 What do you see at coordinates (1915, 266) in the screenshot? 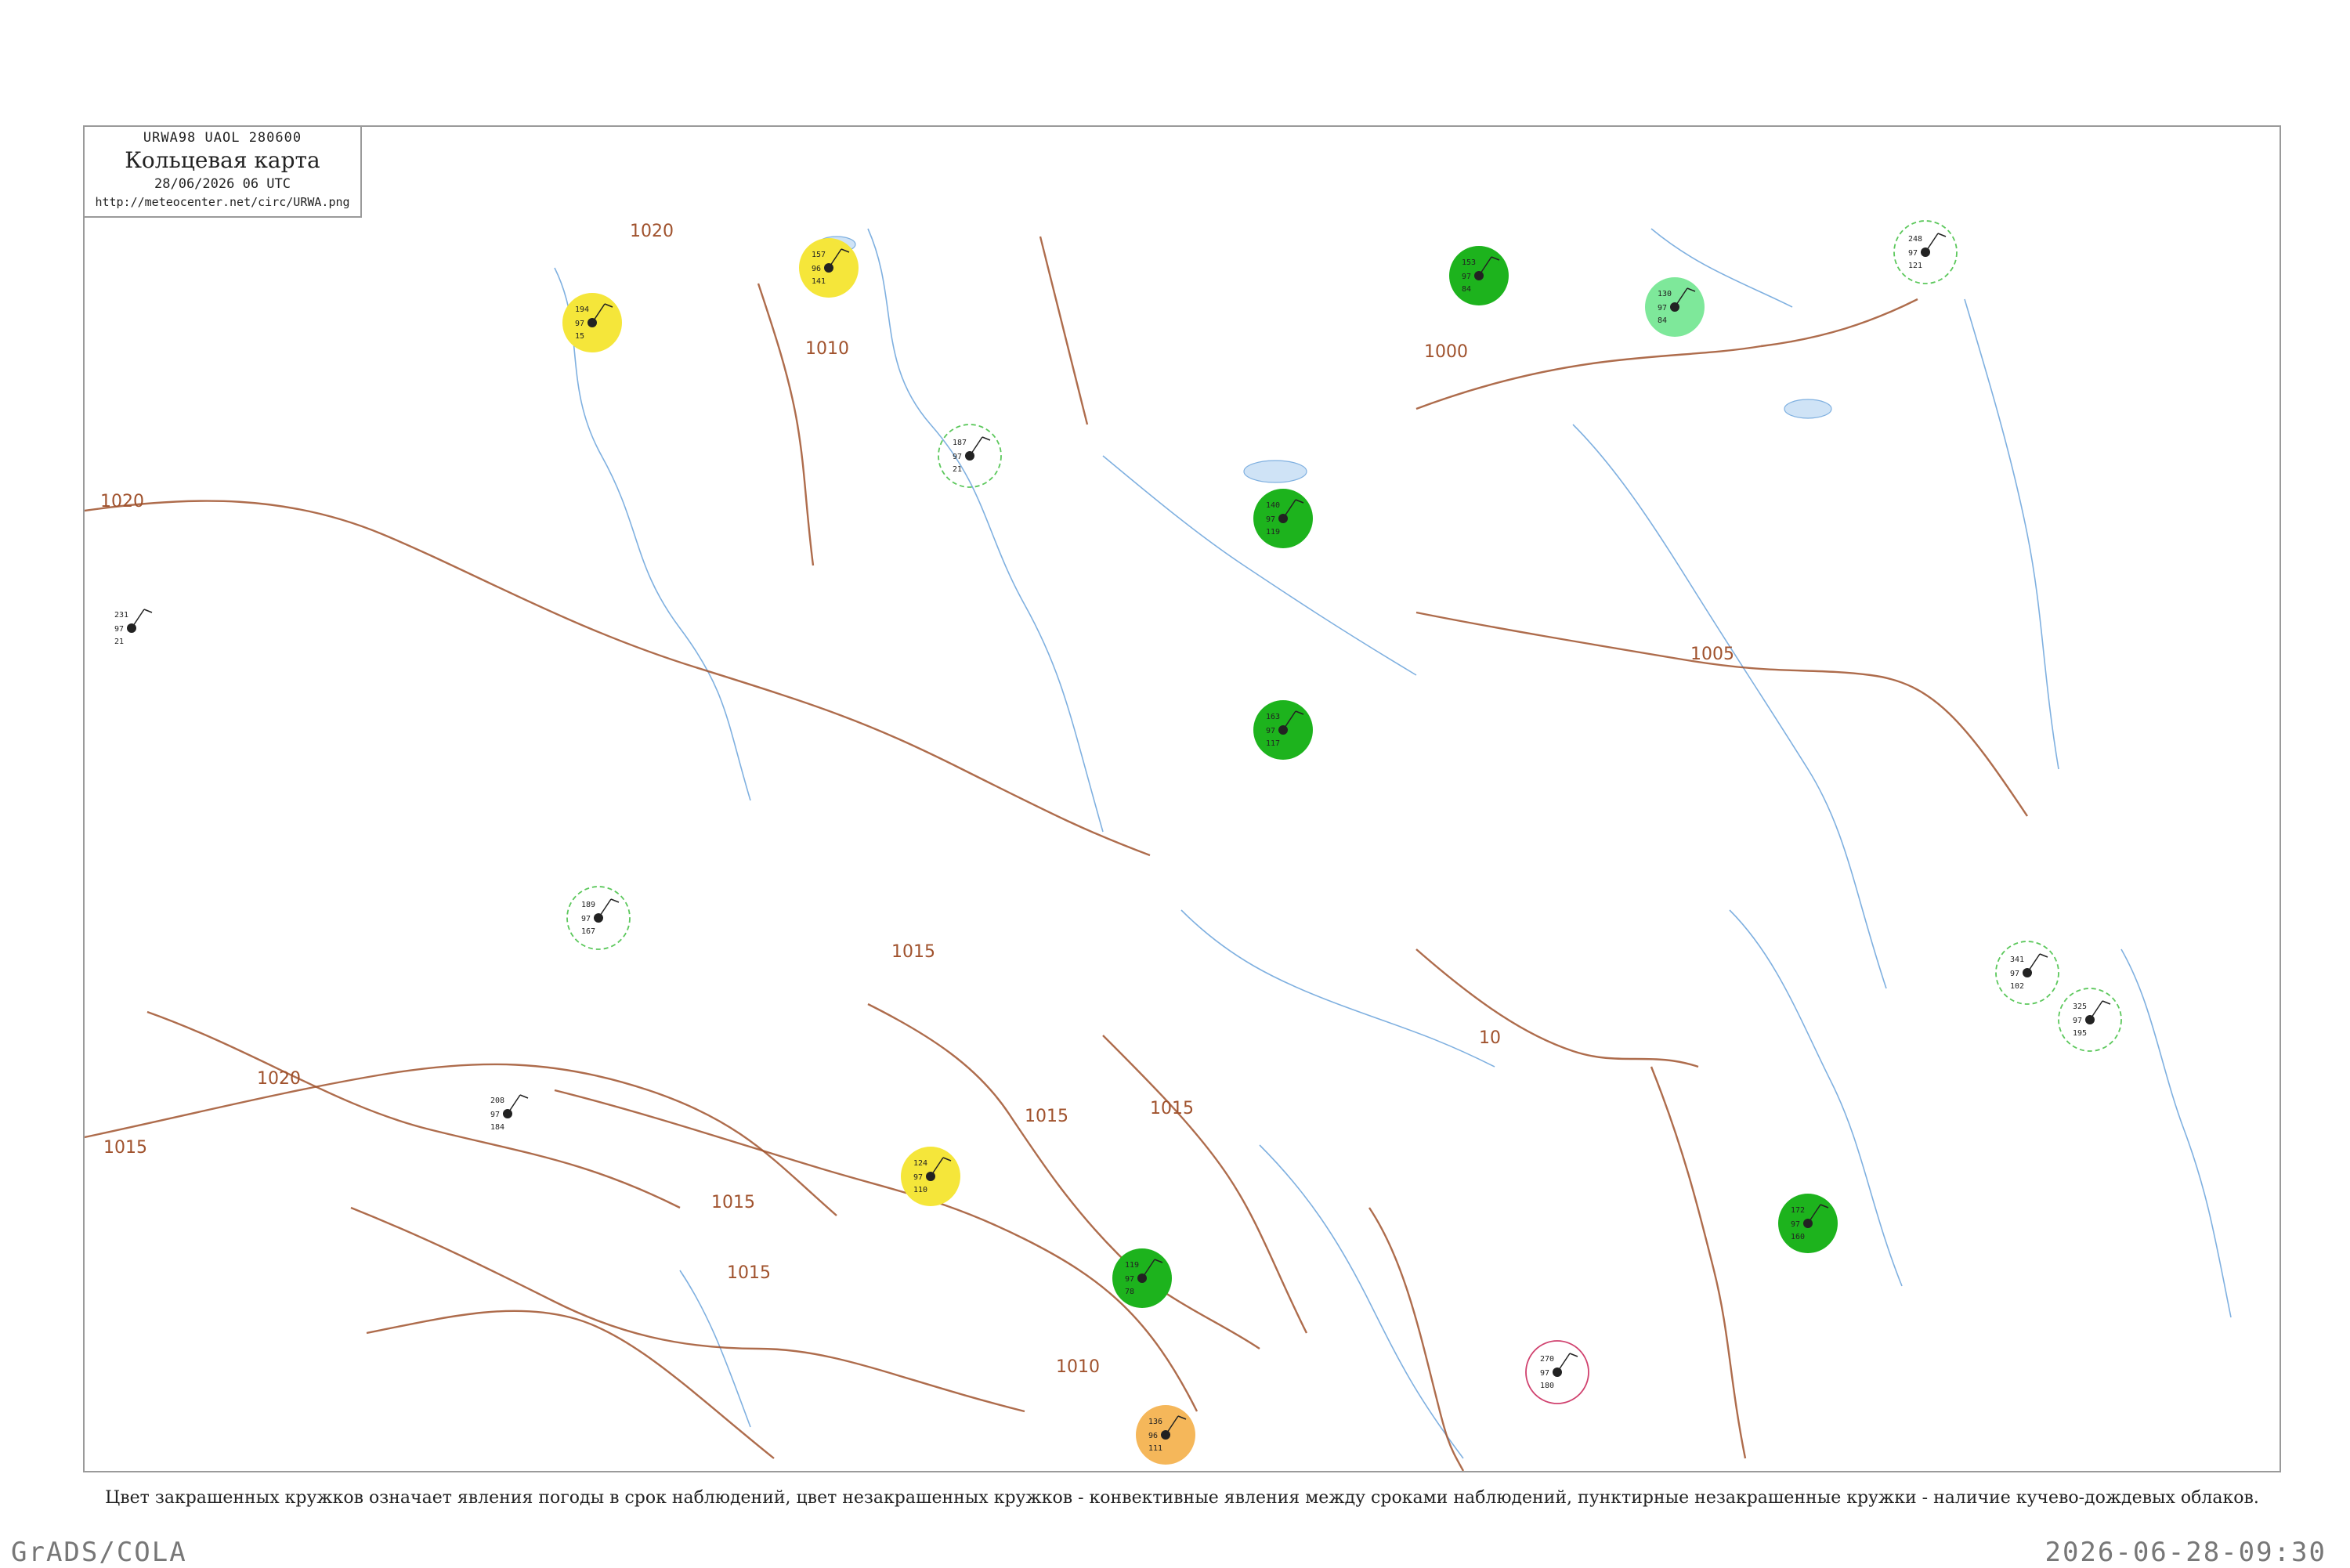
I see `station-value: 121` at bounding box center [1915, 266].